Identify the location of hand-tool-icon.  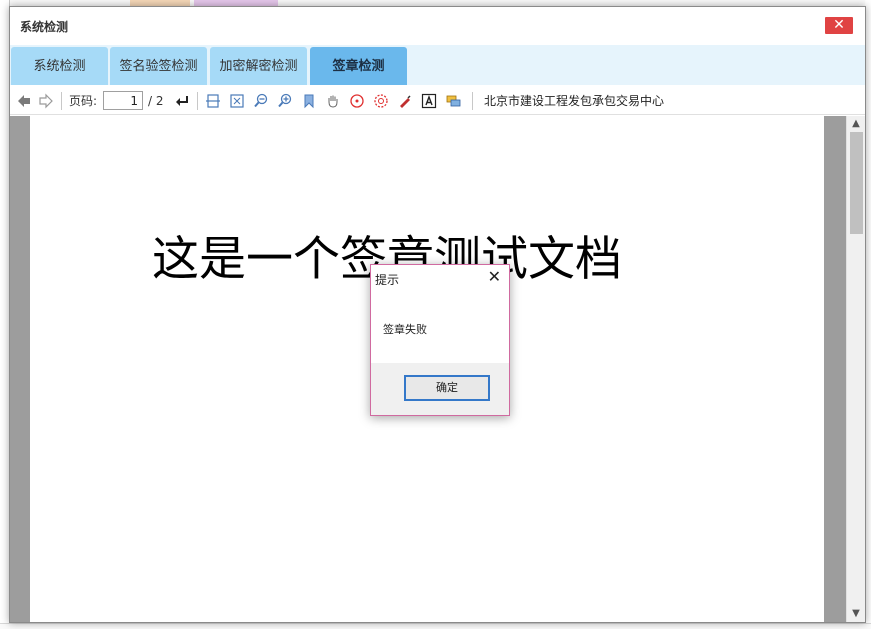
(333, 101).